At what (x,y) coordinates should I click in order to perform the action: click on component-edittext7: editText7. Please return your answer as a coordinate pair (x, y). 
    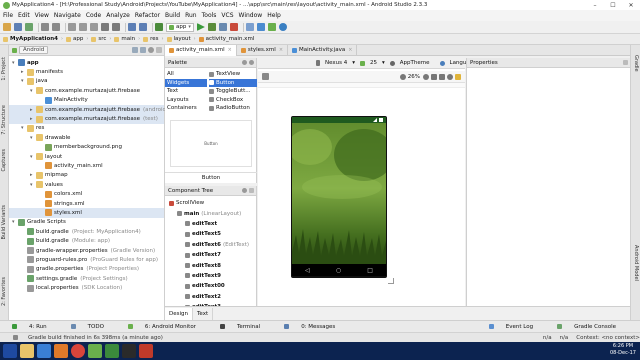
    Looking at the image, I should click on (210, 255).